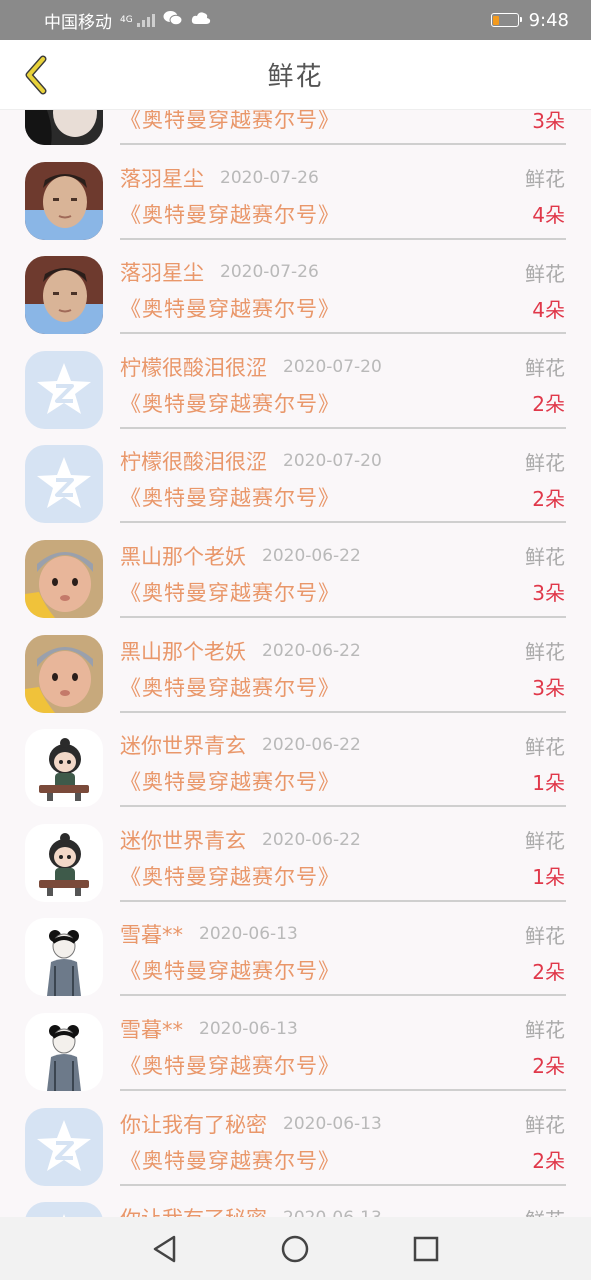  What do you see at coordinates (342, 745) in the screenshot?
I see `record-header: 迷你世界青玄 2020-06-22 鲜花` at bounding box center [342, 745].